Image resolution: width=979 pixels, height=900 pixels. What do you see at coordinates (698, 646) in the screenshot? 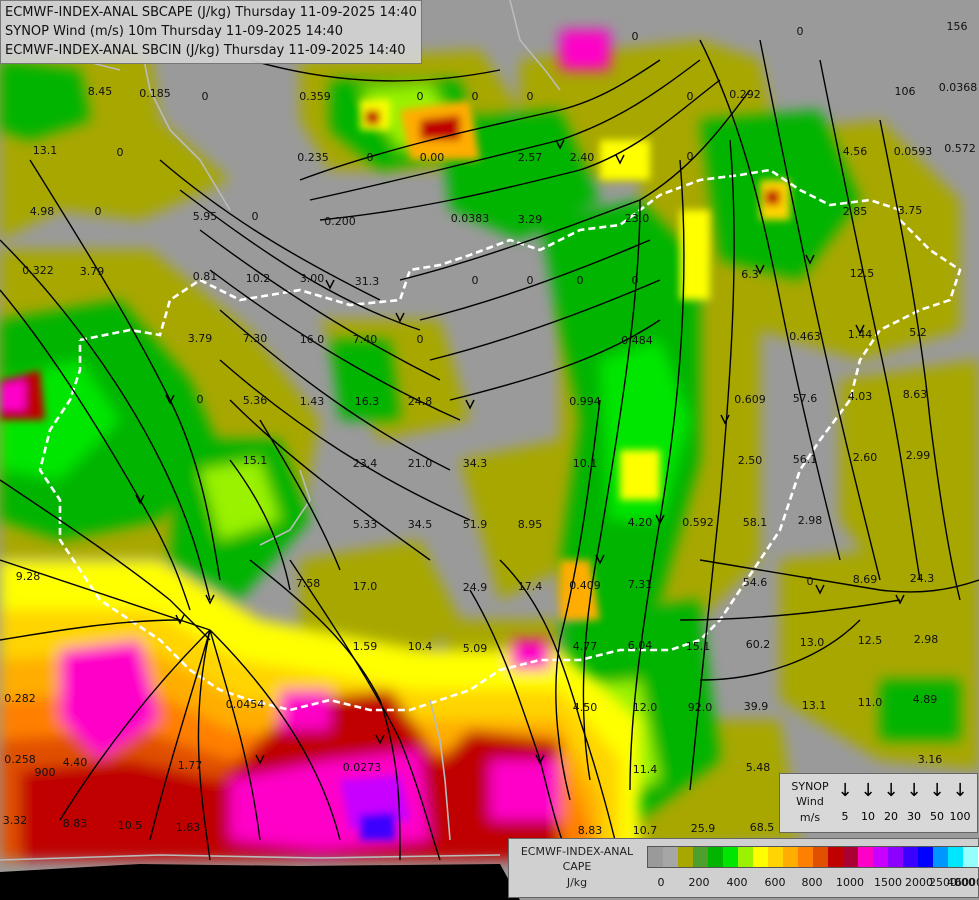
I see `cape-value-label: 15.1` at bounding box center [698, 646].